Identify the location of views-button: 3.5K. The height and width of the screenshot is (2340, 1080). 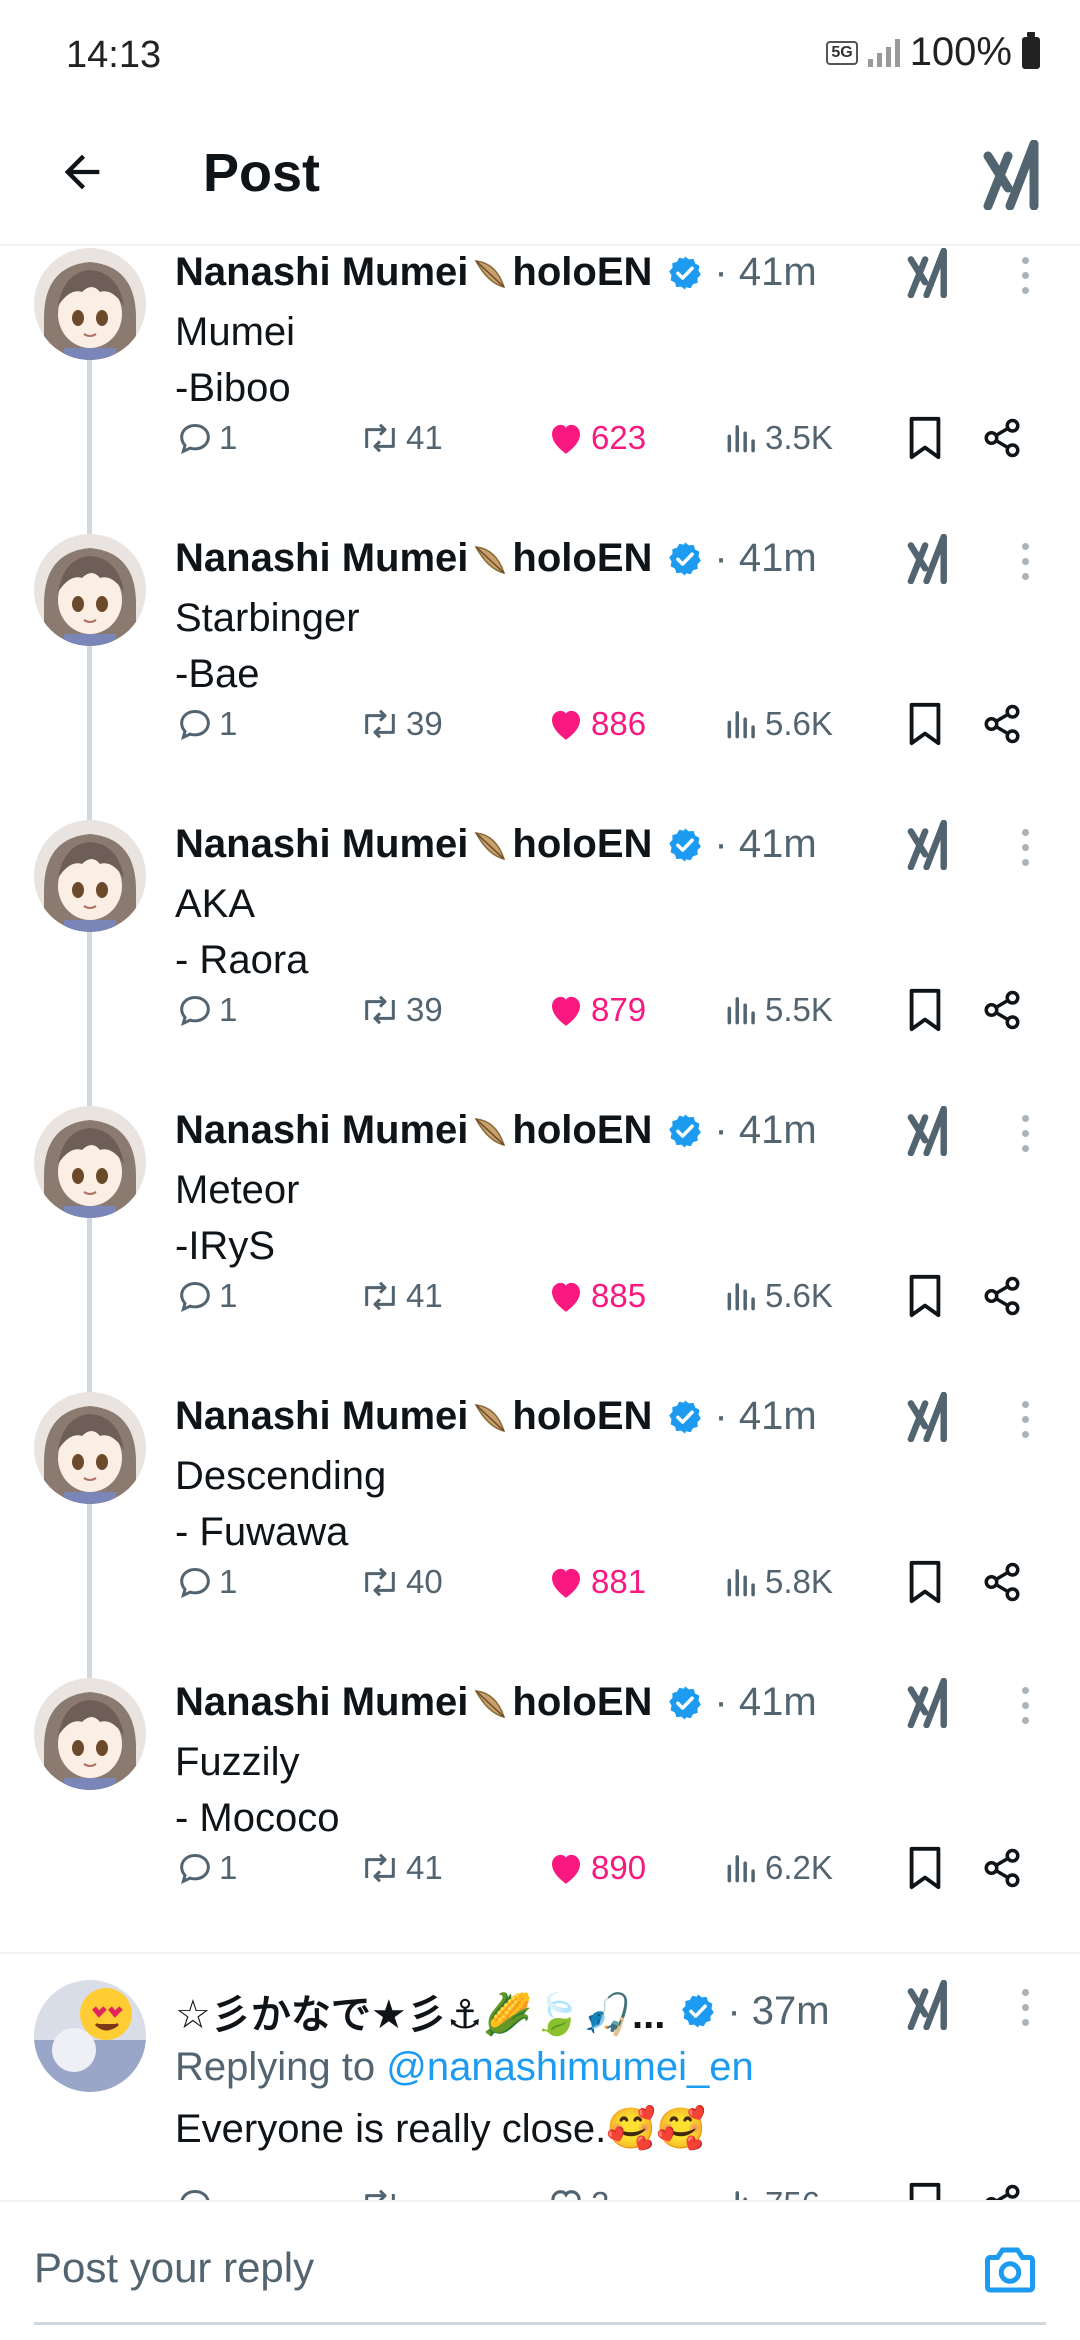
(778, 438).